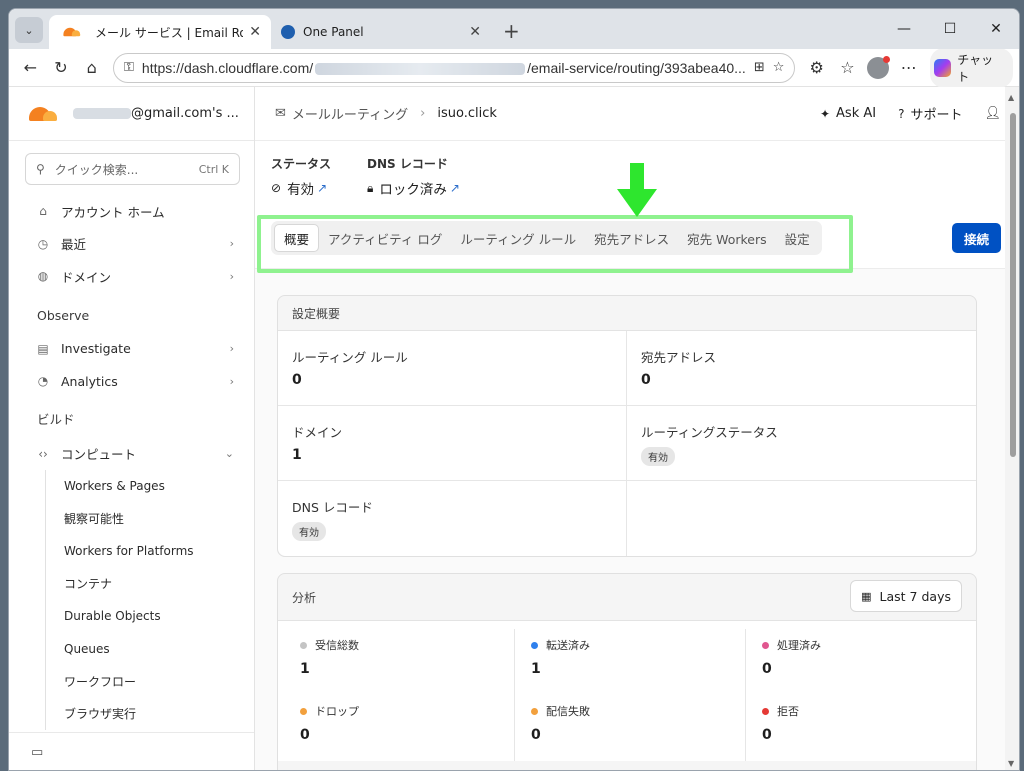  What do you see at coordinates (61, 68) in the screenshot?
I see `reload-icon: ↻` at bounding box center [61, 68].